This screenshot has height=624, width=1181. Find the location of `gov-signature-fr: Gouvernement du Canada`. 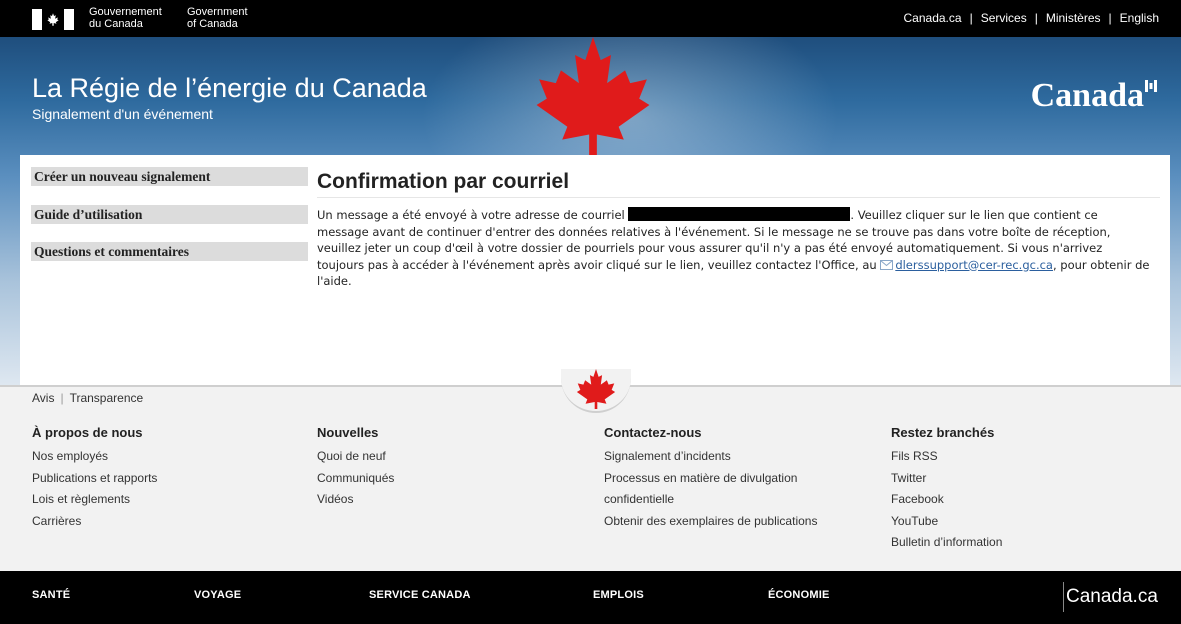

gov-signature-fr: Gouvernement du Canada is located at coordinates (125, 18).